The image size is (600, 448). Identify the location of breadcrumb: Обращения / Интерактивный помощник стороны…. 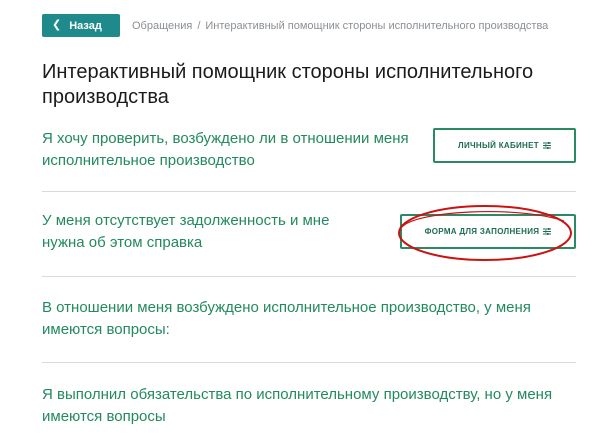
(340, 26).